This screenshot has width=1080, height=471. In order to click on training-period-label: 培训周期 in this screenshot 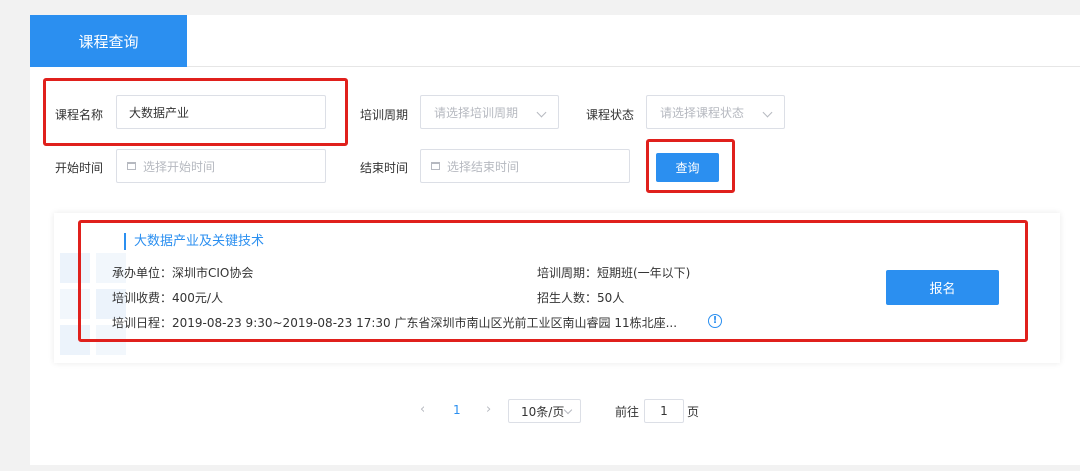, I will do `click(384, 115)`.